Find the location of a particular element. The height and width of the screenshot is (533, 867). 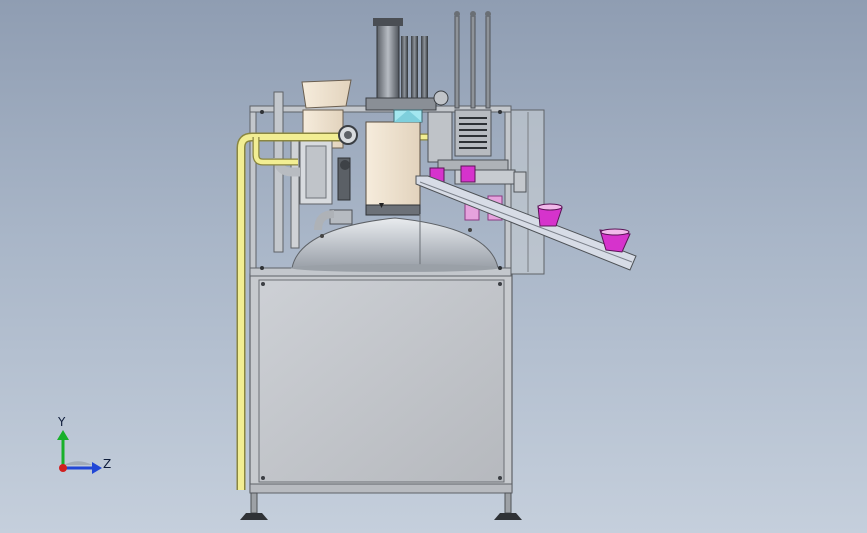

coordinate-triad is located at coordinates (79, 452).